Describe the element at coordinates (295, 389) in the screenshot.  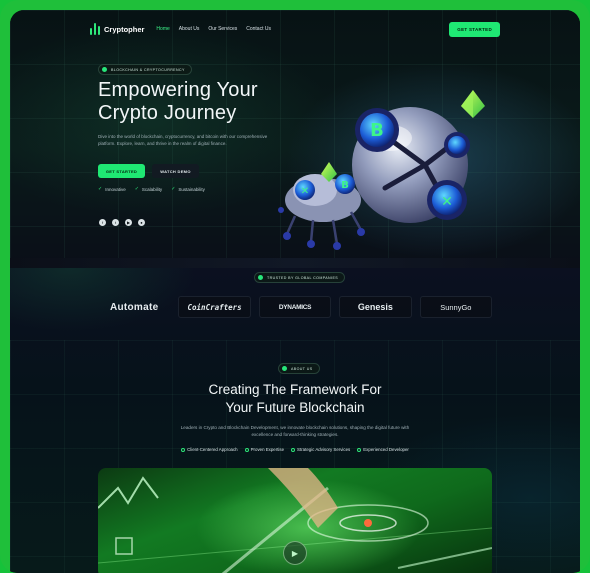
I see `about-title-line1: Creating The Framework For` at that location.